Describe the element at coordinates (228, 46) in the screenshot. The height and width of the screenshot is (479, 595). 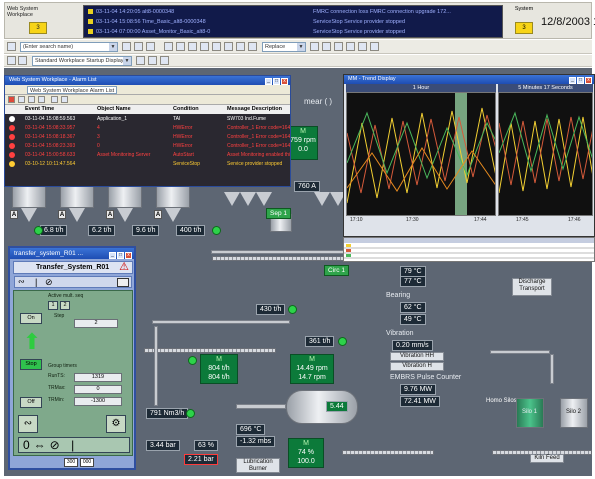
I see `trend-icon` at that location.